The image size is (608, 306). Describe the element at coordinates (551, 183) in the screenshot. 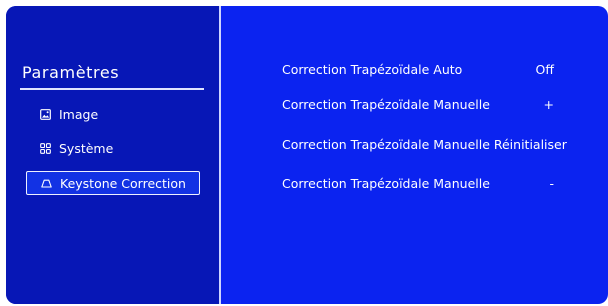

I see `setting-value: -` at that location.